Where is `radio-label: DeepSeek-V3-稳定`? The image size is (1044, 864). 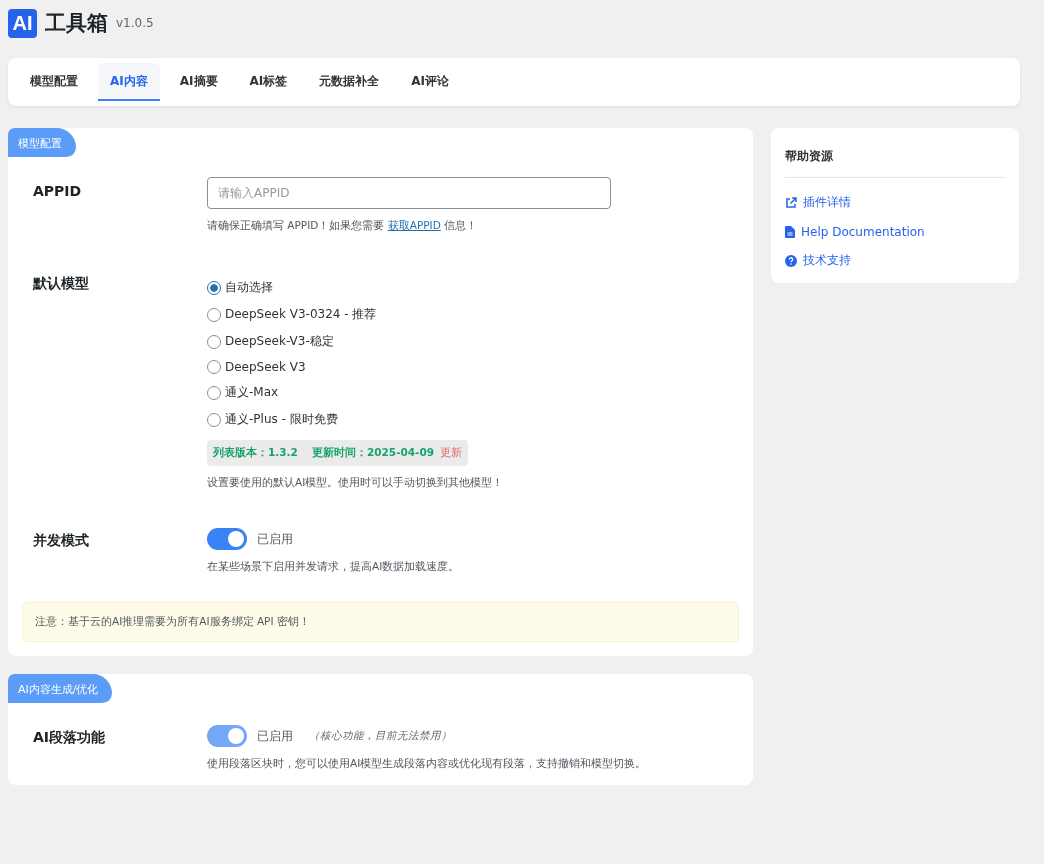
radio-label: DeepSeek-V3-稳定 is located at coordinates (279, 341).